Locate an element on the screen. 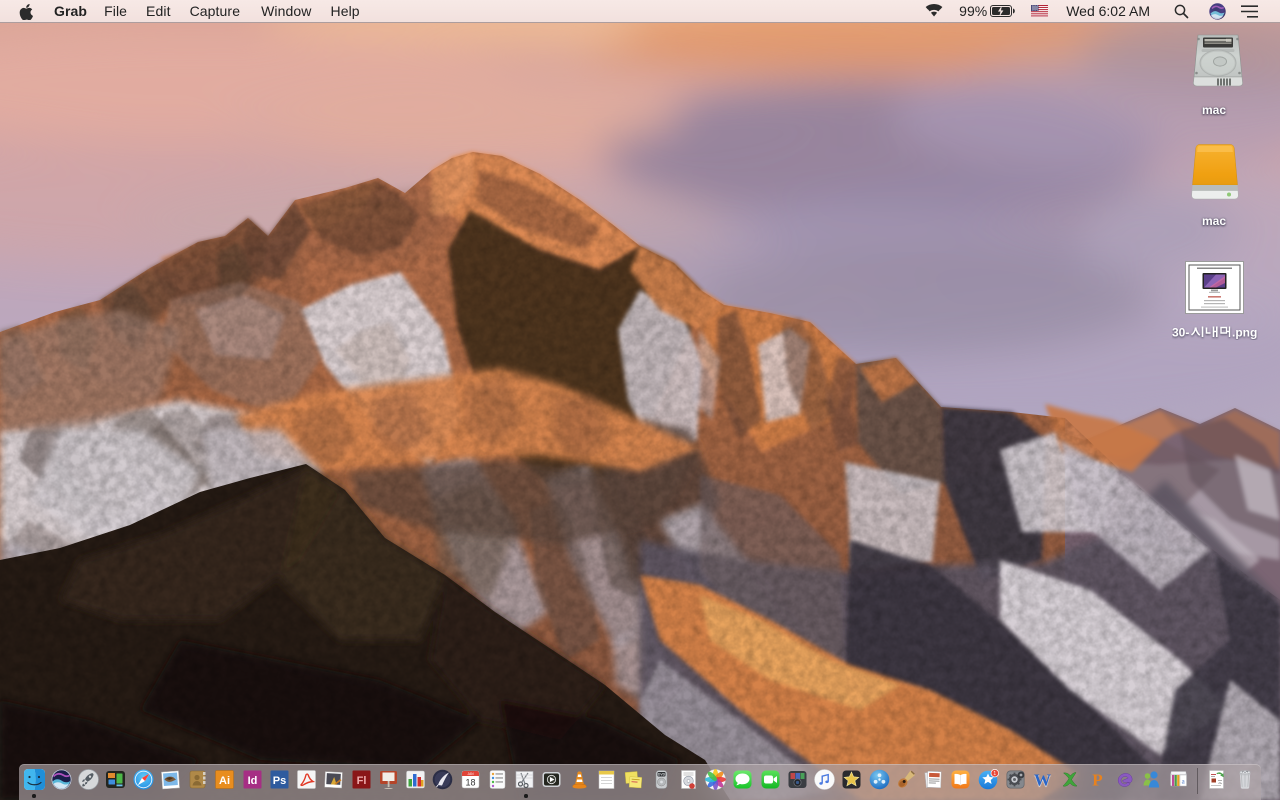  svg-text: Ai is located at coordinates (224, 781).